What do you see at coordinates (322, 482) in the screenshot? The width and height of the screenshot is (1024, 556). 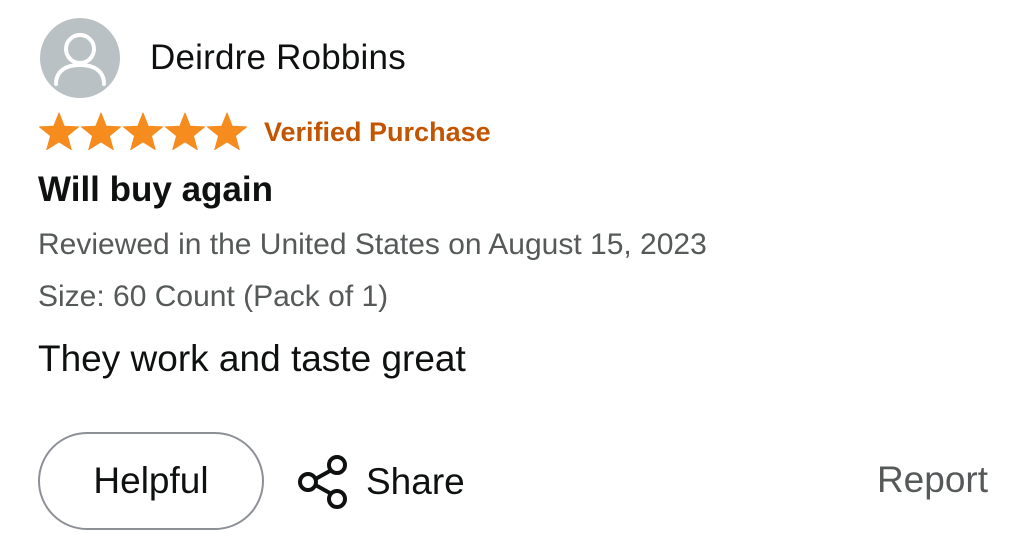 I see `share-icon` at bounding box center [322, 482].